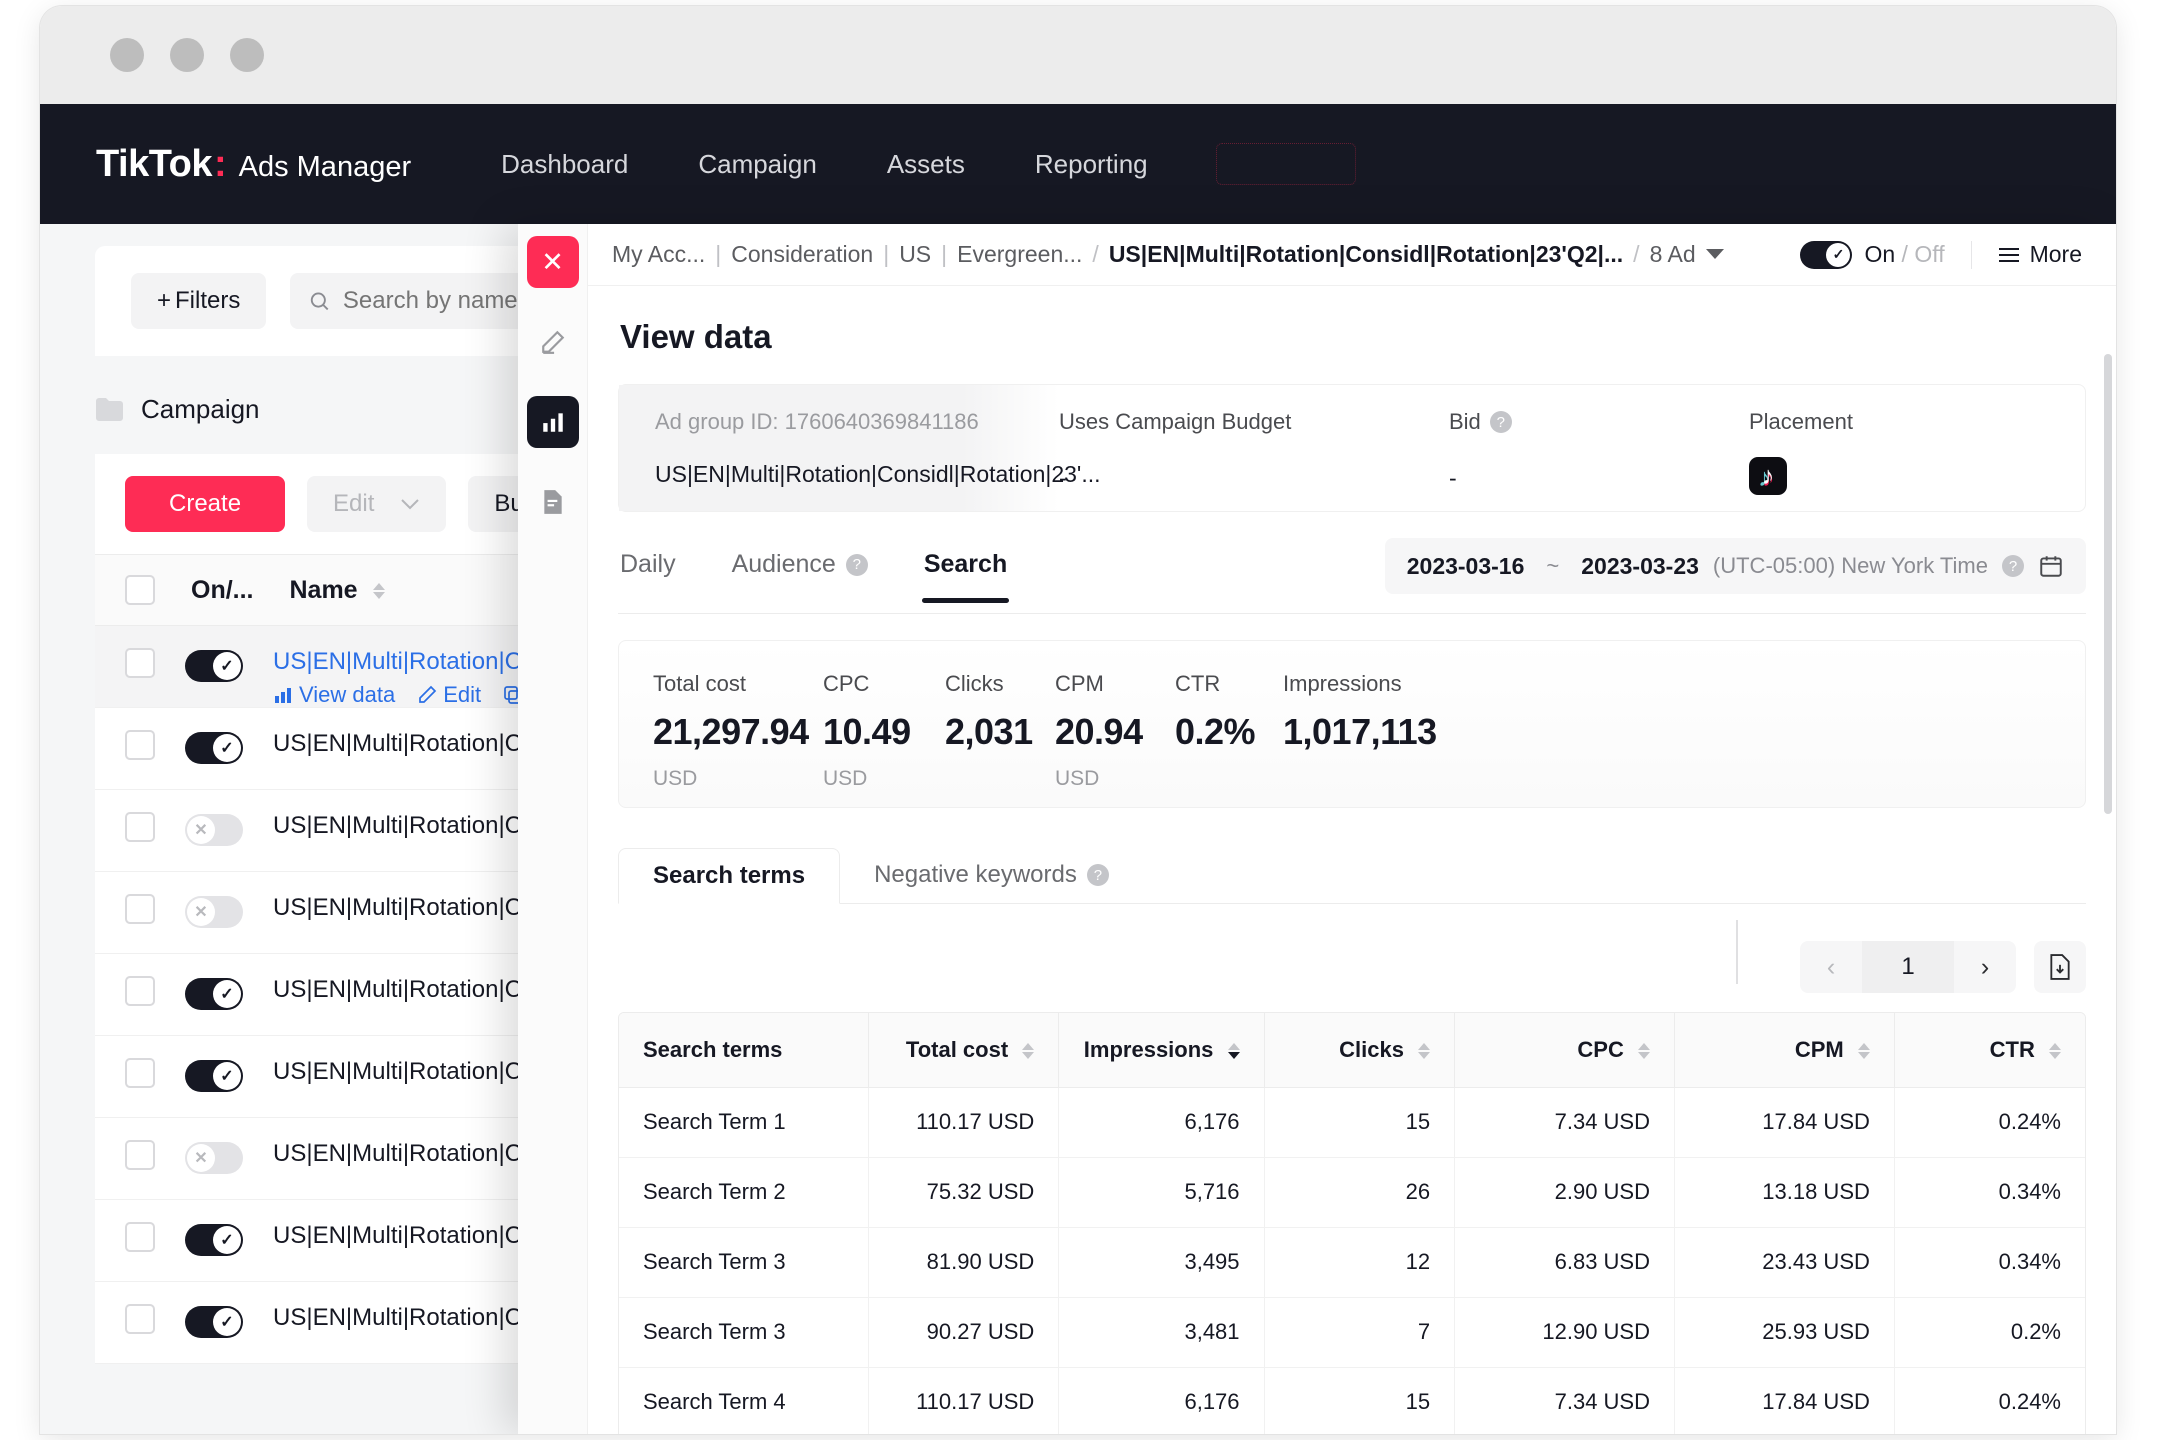 The height and width of the screenshot is (1440, 2160). Describe the element at coordinates (552, 262) in the screenshot. I see `close-panel-button: ✕` at that location.